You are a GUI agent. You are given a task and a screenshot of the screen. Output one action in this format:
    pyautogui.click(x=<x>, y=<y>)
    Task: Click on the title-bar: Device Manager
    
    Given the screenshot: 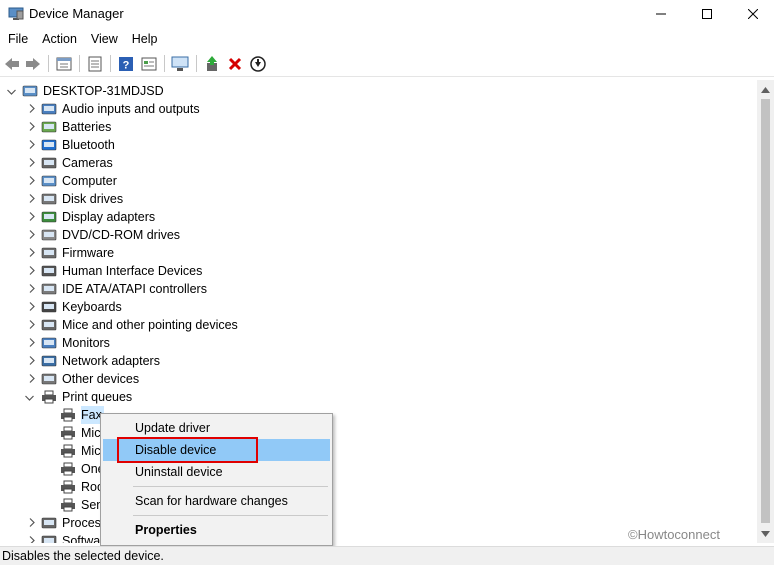 What is the action you would take?
    pyautogui.click(x=387, y=14)
    